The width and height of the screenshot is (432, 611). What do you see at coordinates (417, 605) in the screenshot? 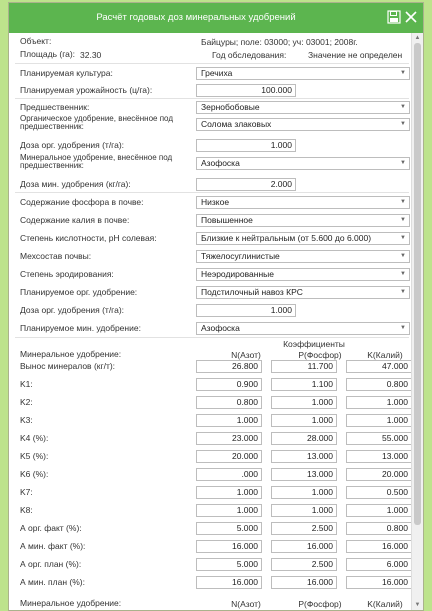
I see `scroll-down-icon: ▼` at bounding box center [417, 605].